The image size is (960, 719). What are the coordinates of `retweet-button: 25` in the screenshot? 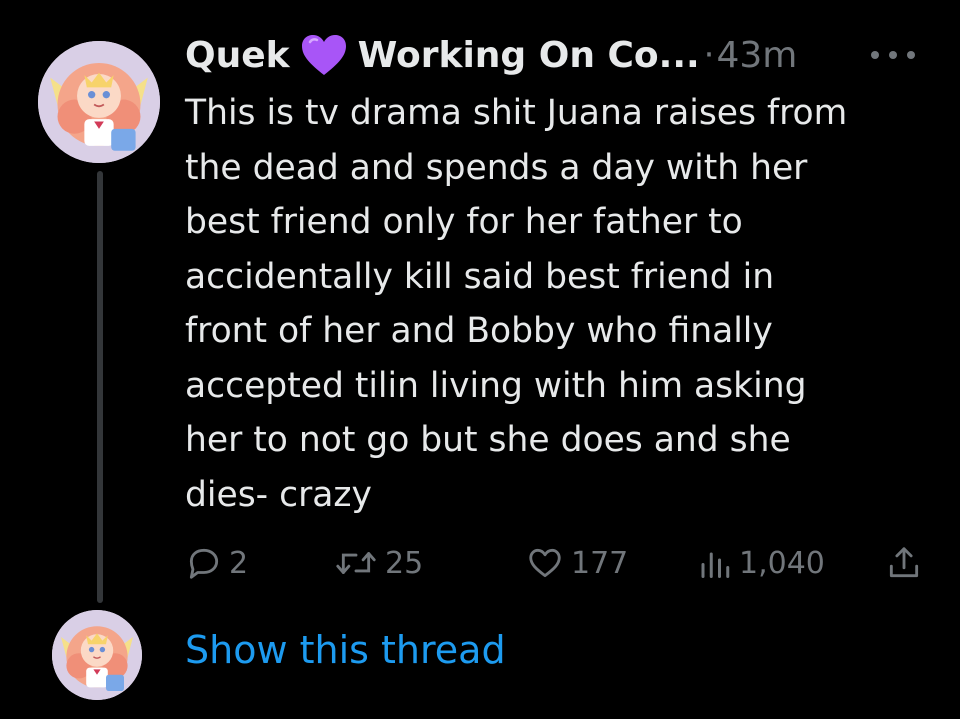 It's located at (378, 563).